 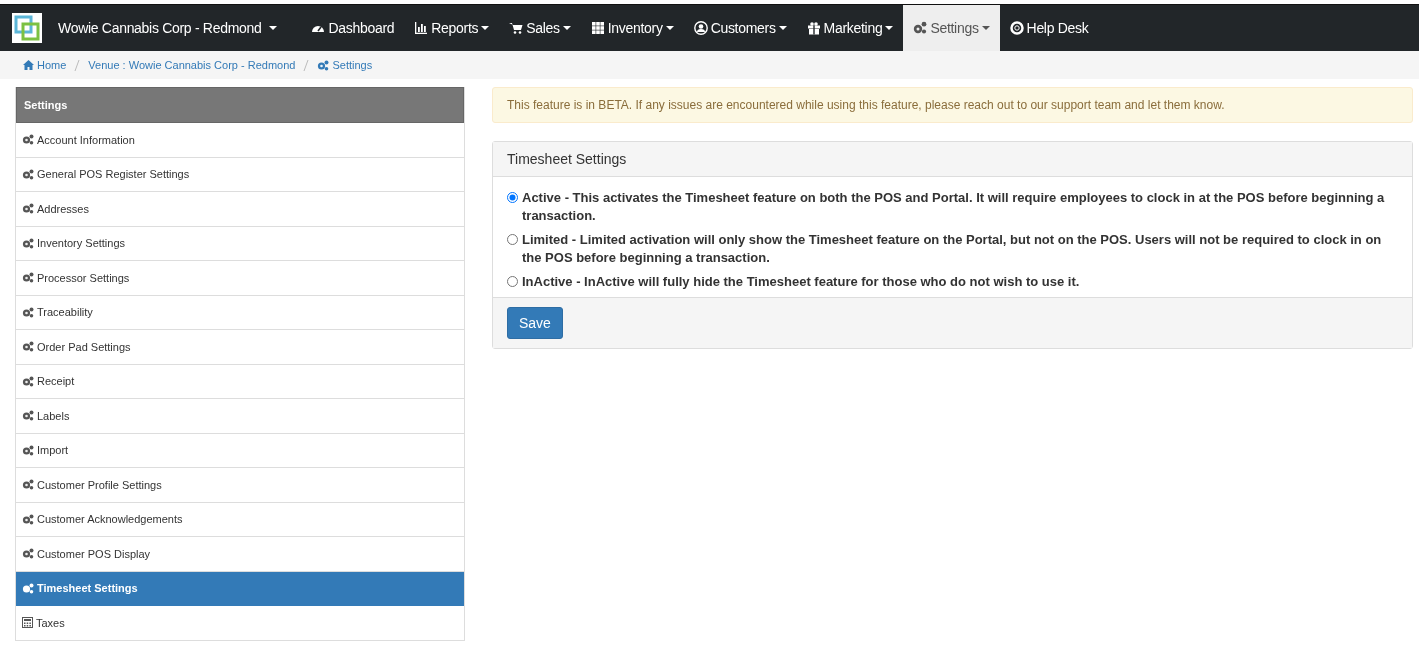 What do you see at coordinates (952, 105) in the screenshot?
I see `beta-alert: This feature is in BETA. If any issues are encountered while using this feature, please reach out to our support team and let them know.` at bounding box center [952, 105].